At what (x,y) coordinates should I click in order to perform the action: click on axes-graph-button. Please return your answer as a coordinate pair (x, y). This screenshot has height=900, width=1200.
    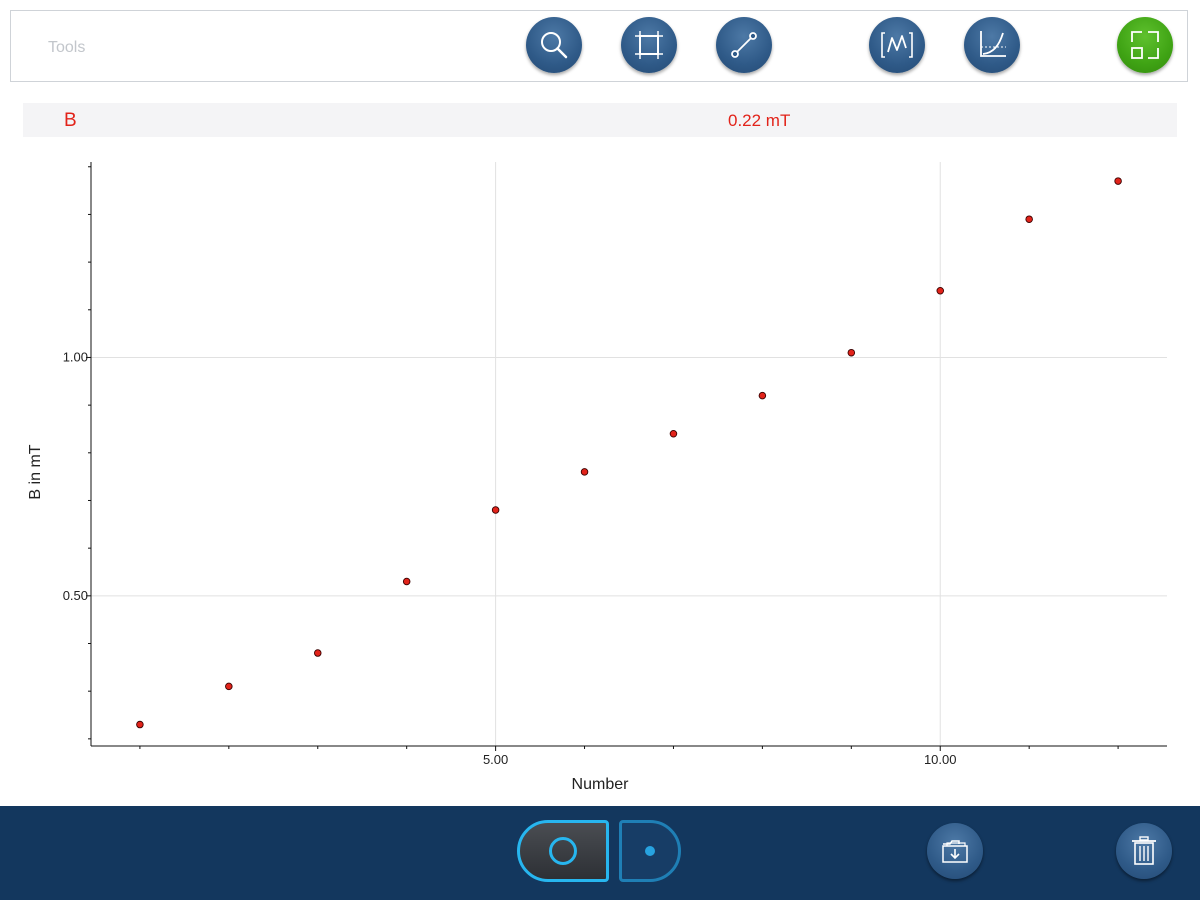
    Looking at the image, I should click on (992, 45).